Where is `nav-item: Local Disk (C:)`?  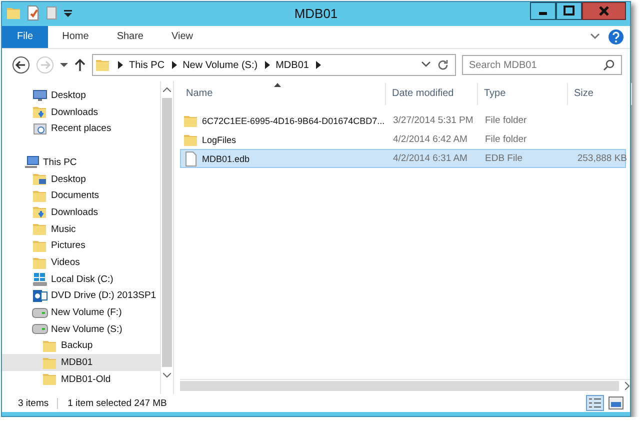 nav-item: Local Disk (C:) is located at coordinates (81, 279).